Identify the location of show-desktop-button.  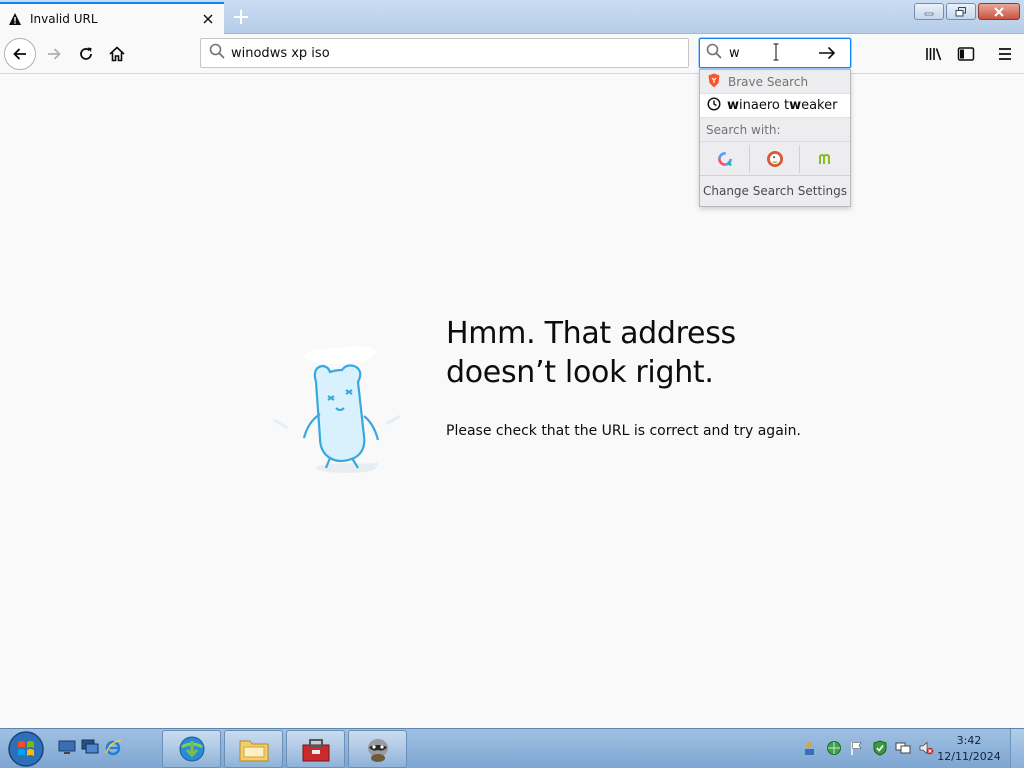
(1017, 748).